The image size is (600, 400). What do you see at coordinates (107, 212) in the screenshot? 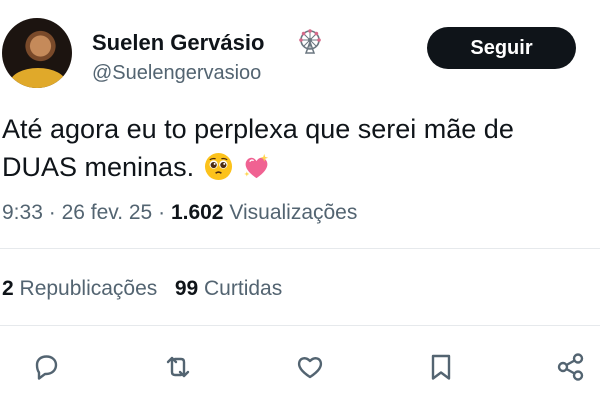
I see `tweet-date: 26 fev. 25` at bounding box center [107, 212].